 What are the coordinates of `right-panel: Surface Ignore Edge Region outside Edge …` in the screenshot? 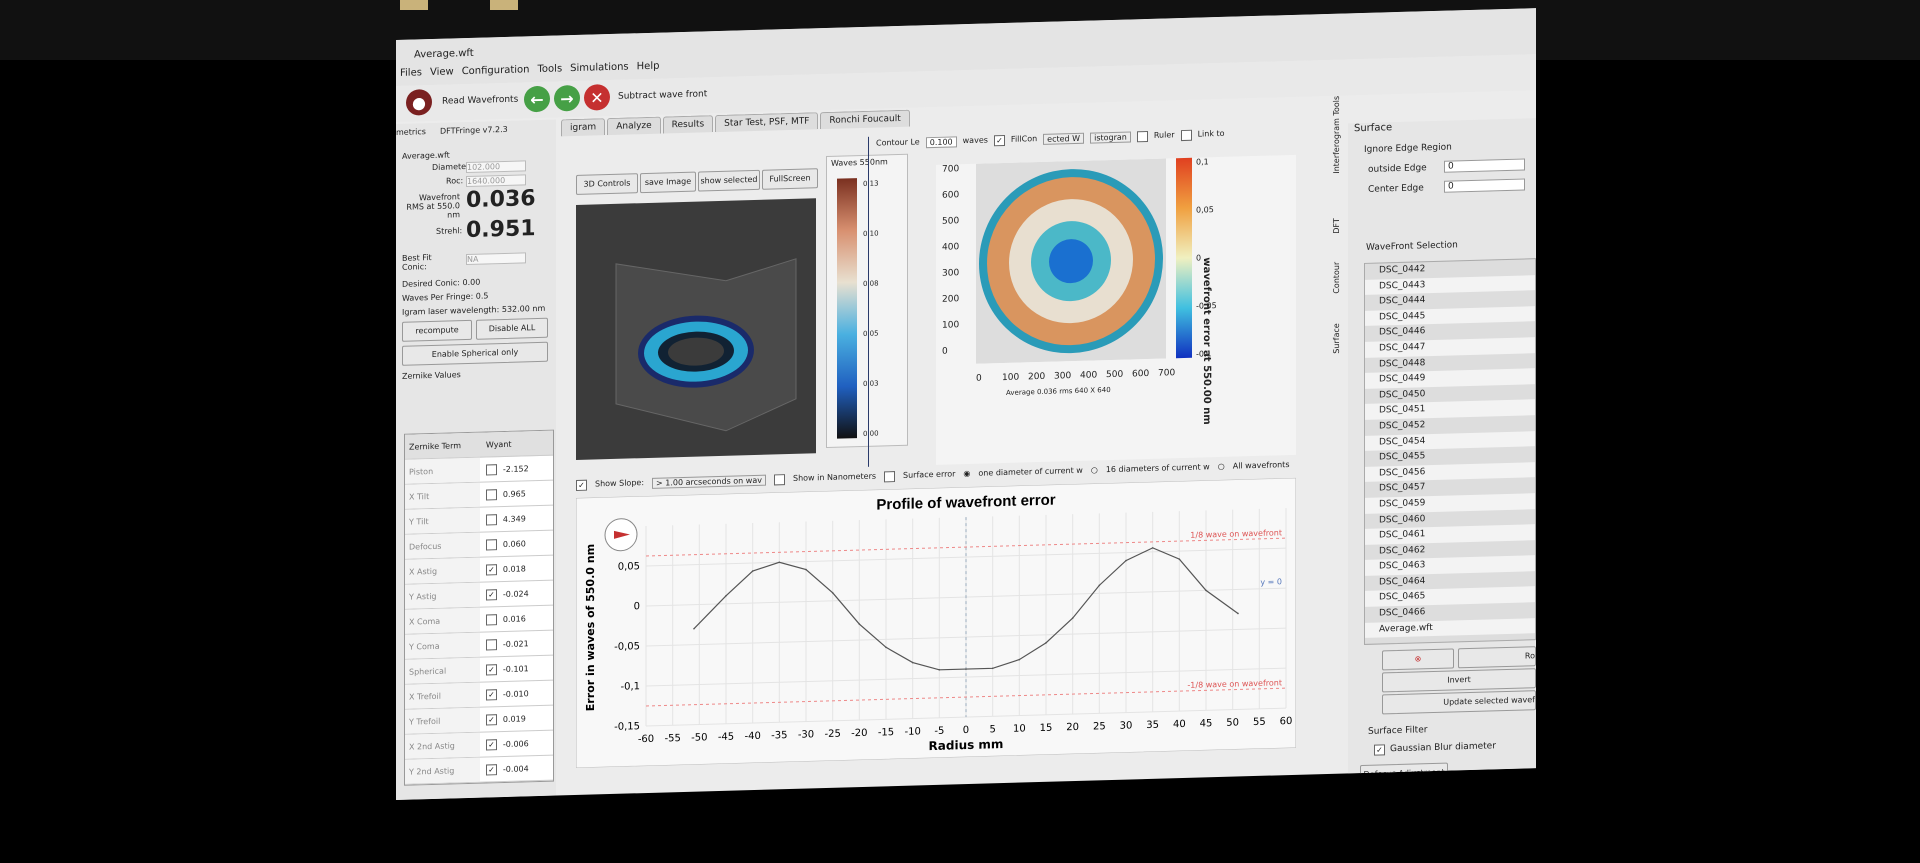 It's located at (1442, 452).